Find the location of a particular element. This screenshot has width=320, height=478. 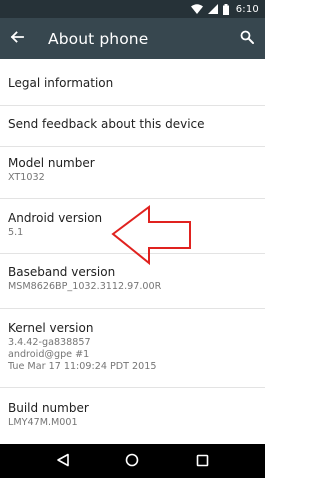

nav-home-button is located at coordinates (132, 461).